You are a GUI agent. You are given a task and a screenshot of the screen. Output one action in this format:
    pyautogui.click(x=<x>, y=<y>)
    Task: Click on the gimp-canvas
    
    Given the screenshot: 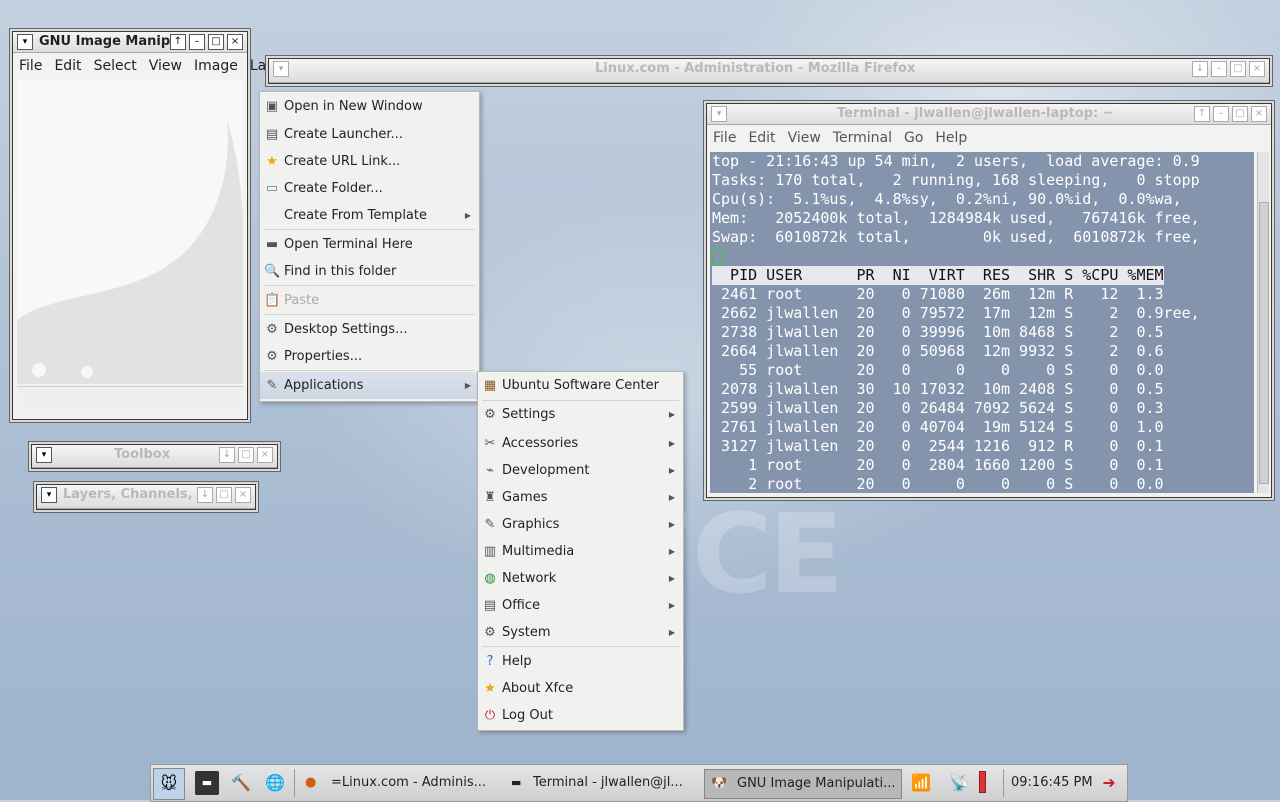 What is the action you would take?
    pyautogui.click(x=130, y=232)
    